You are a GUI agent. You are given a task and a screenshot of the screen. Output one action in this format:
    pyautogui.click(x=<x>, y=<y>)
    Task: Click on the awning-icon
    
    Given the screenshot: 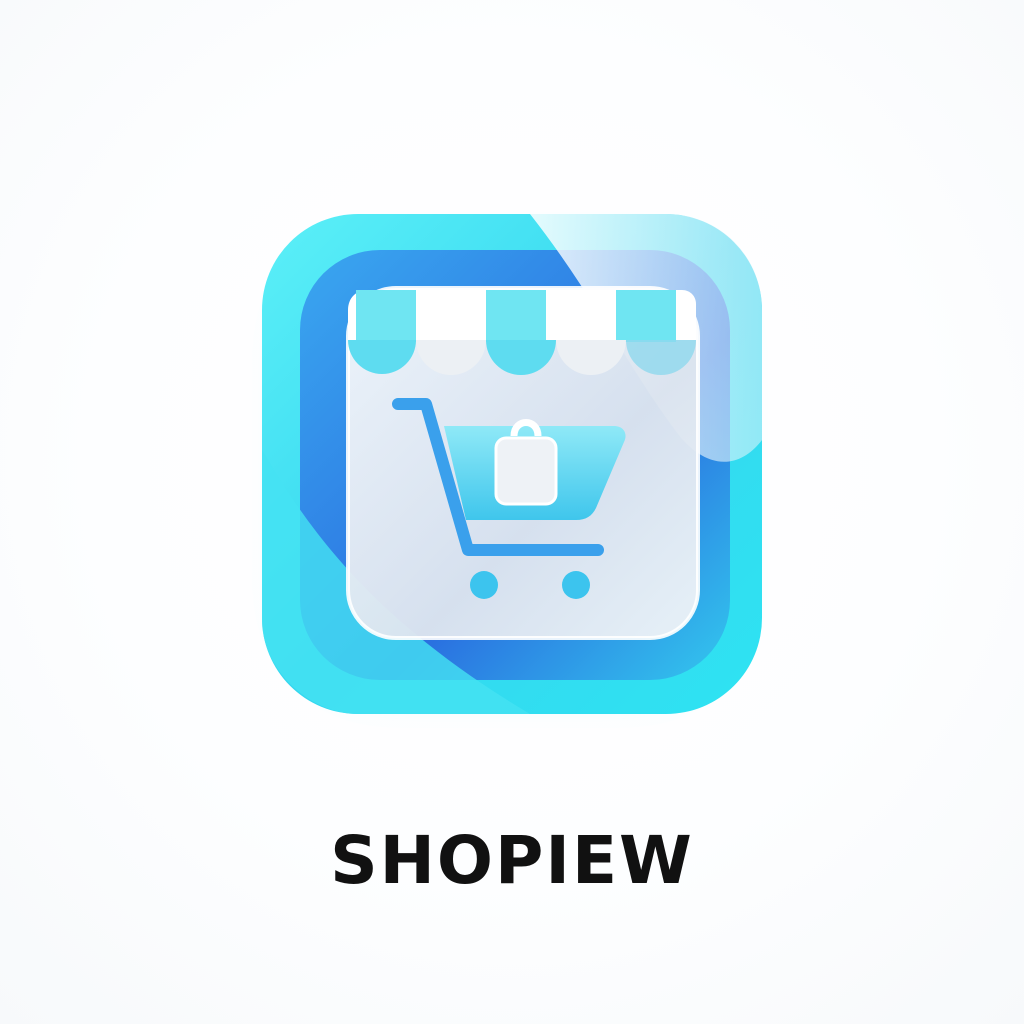 What is the action you would take?
    pyautogui.click(x=522, y=332)
    